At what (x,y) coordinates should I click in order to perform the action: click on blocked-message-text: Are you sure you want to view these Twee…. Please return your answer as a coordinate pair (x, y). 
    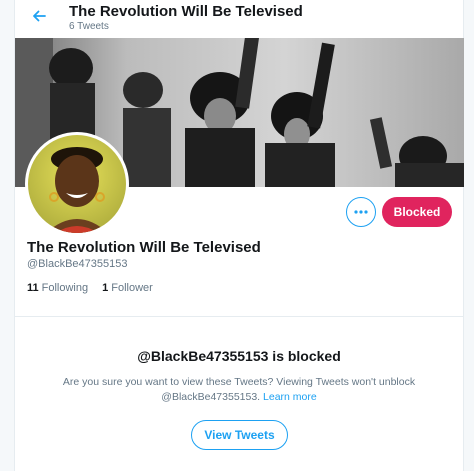
    Looking at the image, I should click on (239, 382).